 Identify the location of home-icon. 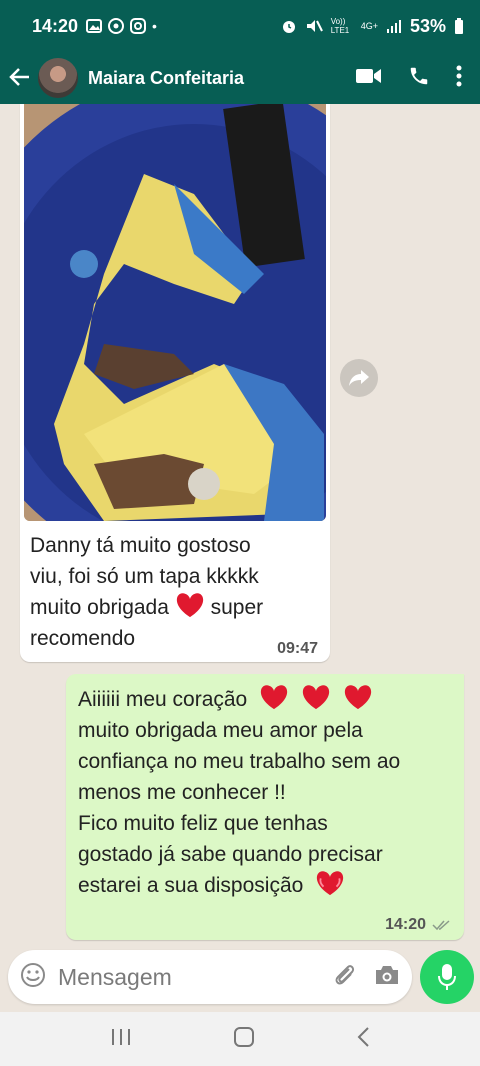
(244, 1039).